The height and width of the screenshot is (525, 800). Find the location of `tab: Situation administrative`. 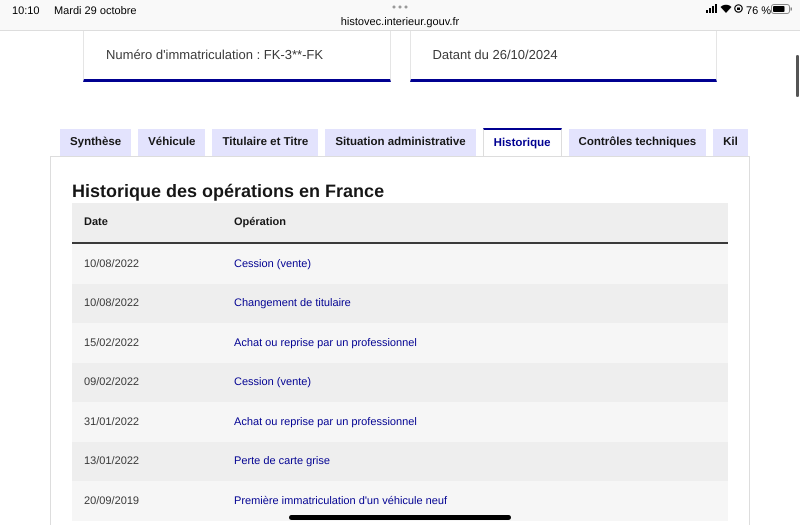

tab: Situation administrative is located at coordinates (400, 142).